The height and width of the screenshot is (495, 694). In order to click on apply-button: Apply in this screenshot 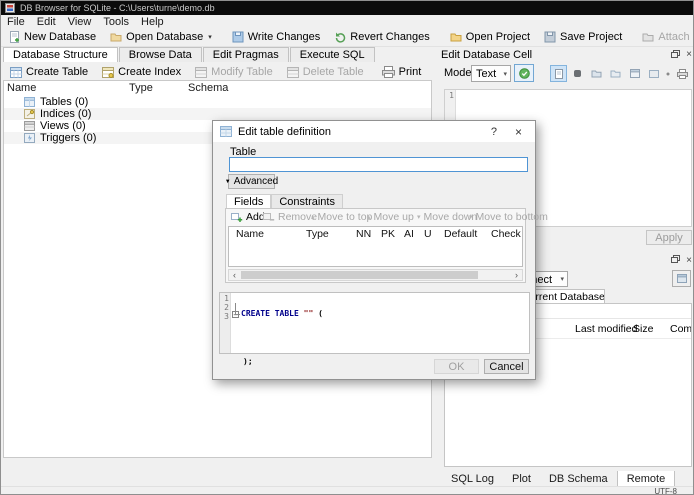, I will do `click(669, 237)`.